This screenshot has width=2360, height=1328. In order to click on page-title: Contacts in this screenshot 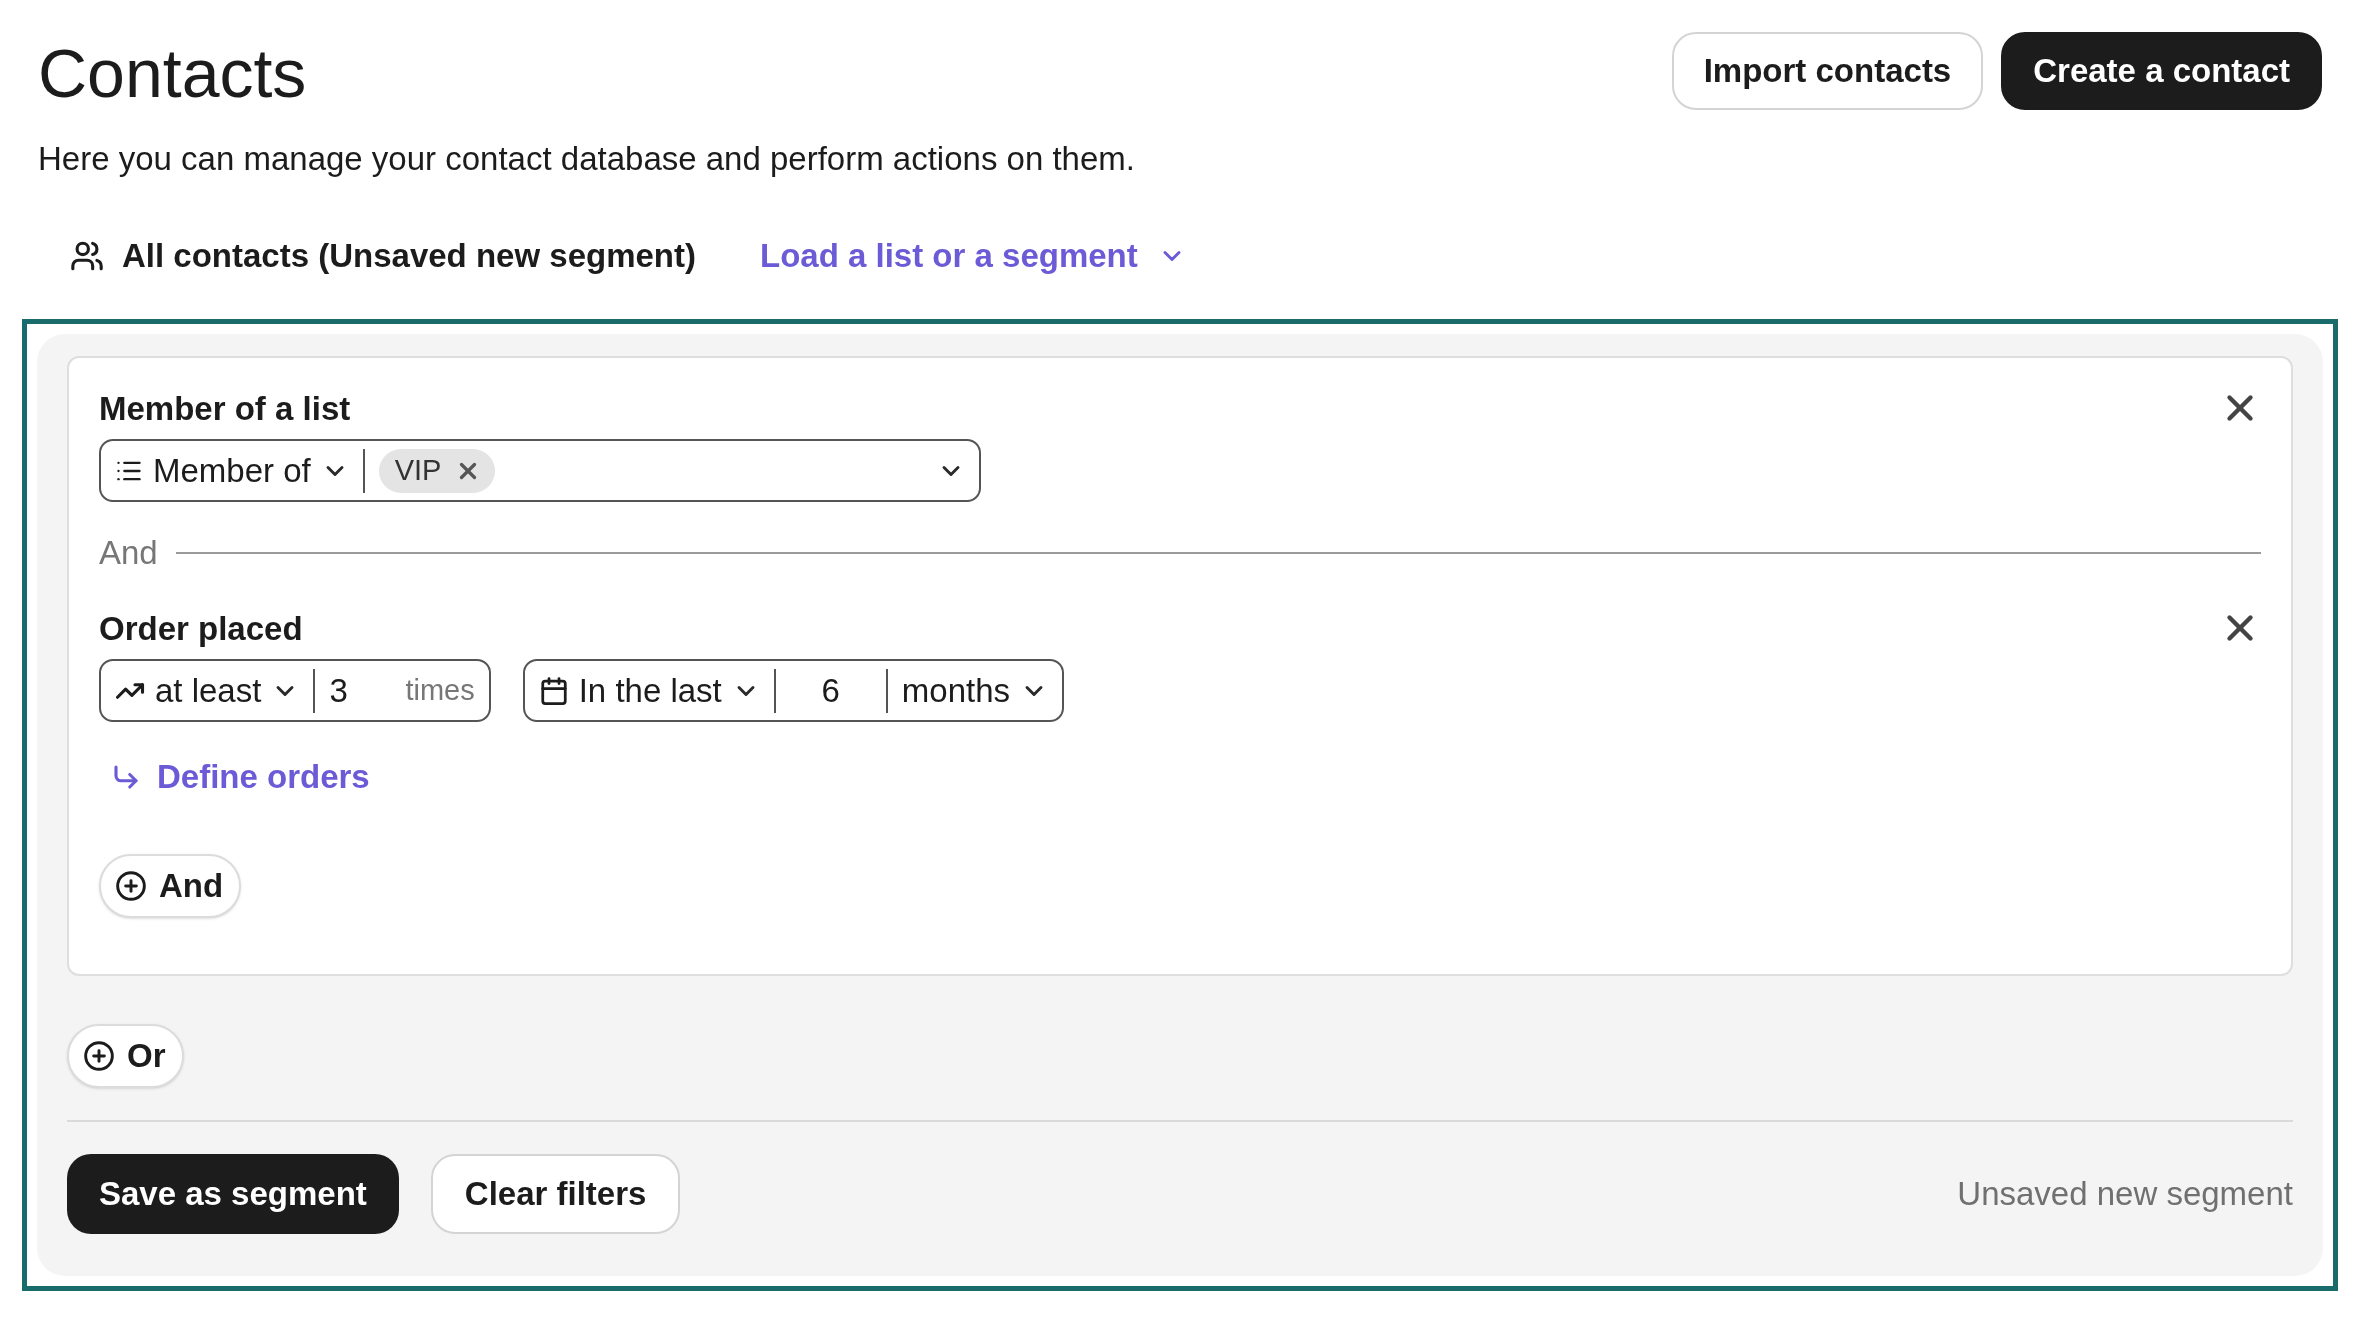, I will do `click(172, 73)`.